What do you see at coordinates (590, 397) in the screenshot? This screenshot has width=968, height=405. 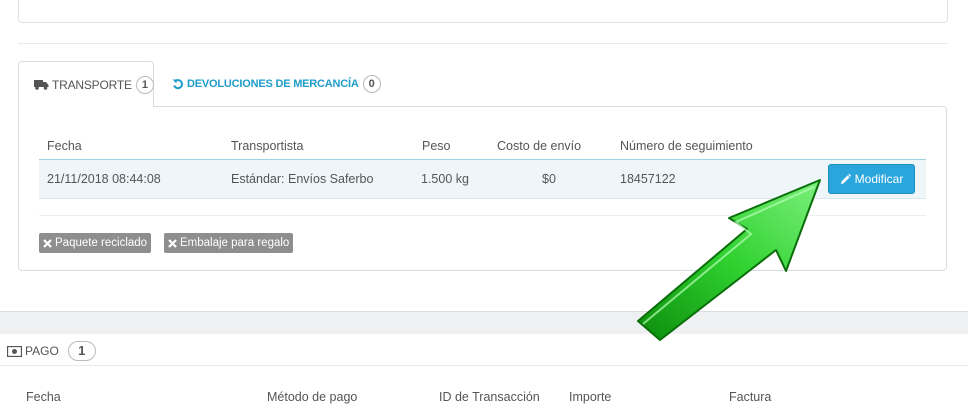 I see `col-payment-amount: Importe` at bounding box center [590, 397].